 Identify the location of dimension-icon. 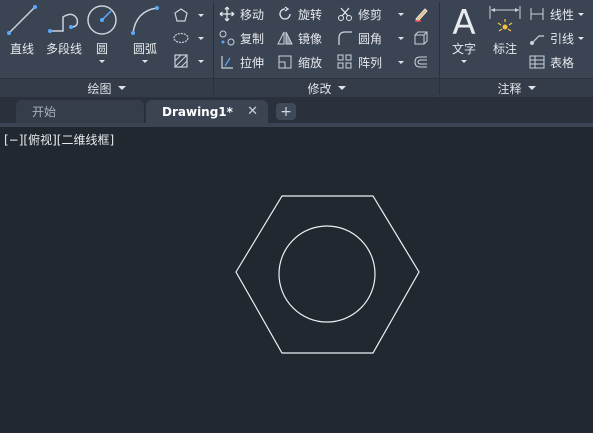
(505, 20).